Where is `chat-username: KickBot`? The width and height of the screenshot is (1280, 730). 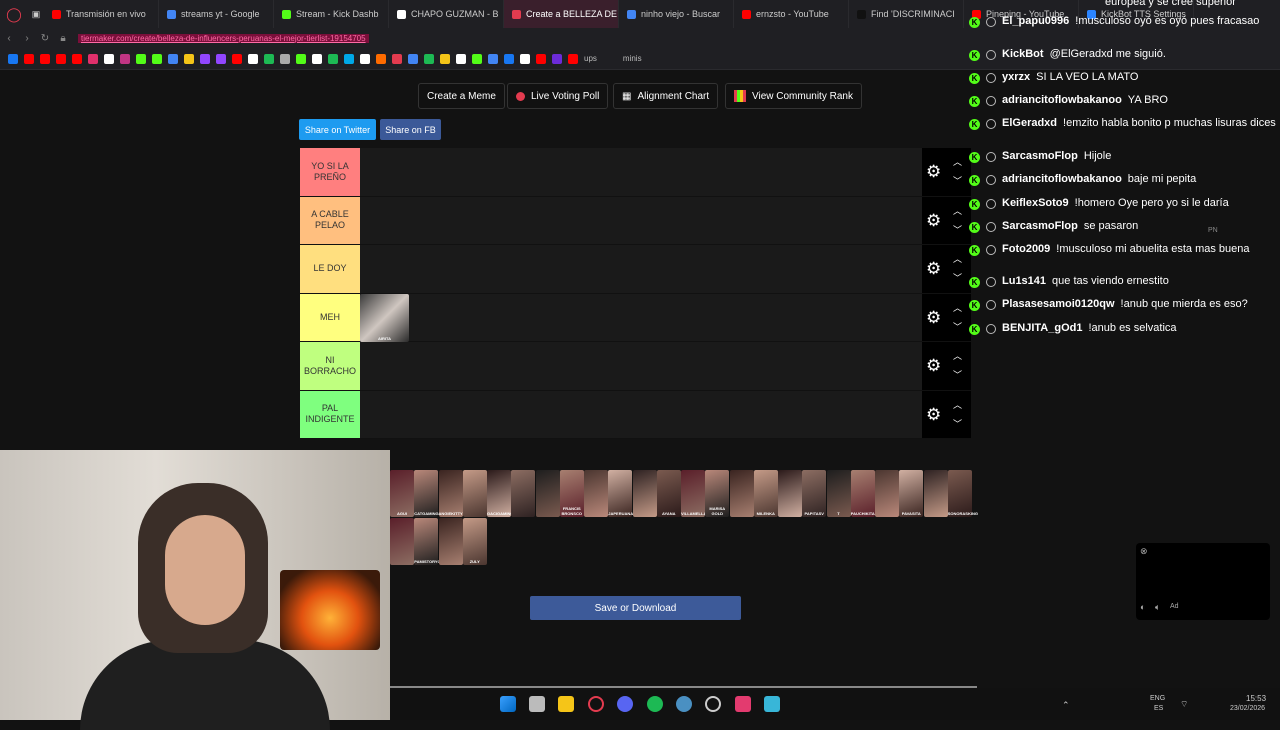
chat-username: KickBot is located at coordinates (1023, 54).